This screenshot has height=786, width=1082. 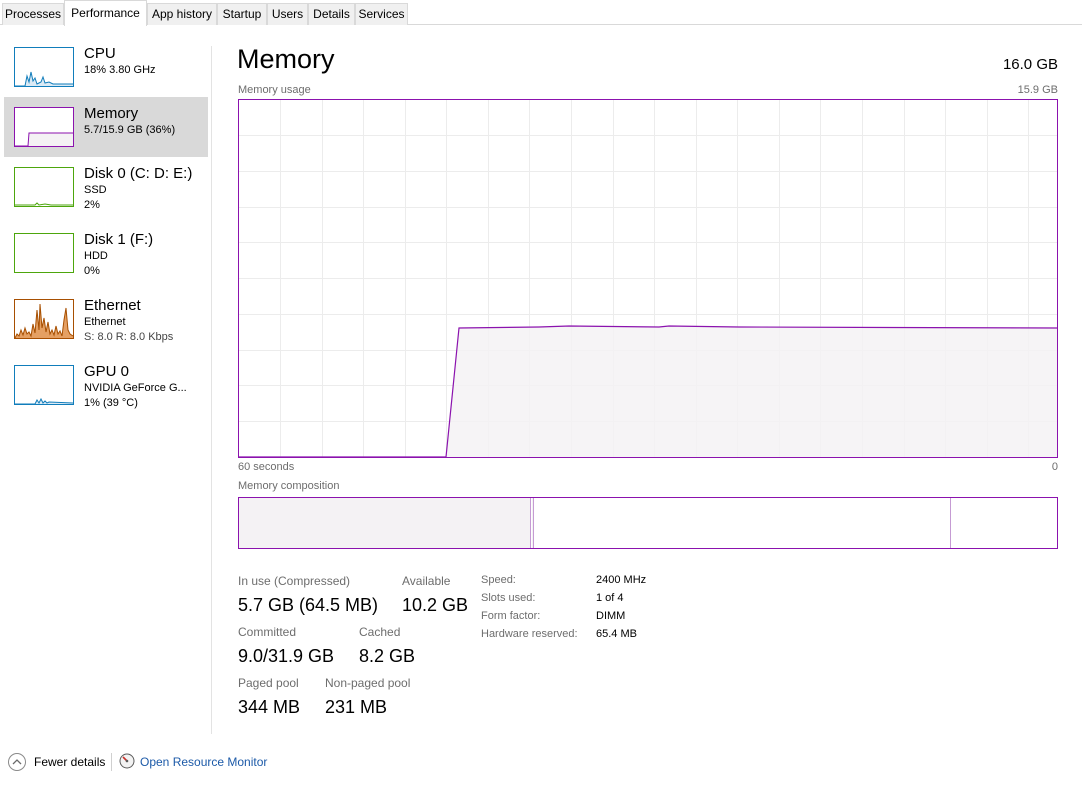 What do you see at coordinates (182, 14) in the screenshot?
I see `tab-app-history: App history` at bounding box center [182, 14].